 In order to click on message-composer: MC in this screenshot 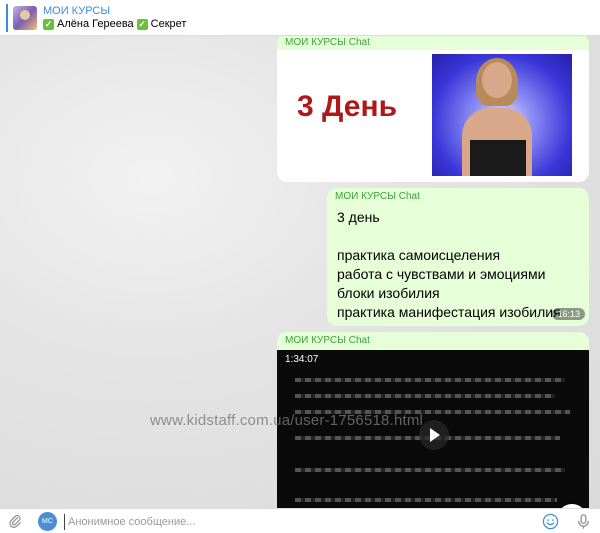, I will do `click(300, 520)`.